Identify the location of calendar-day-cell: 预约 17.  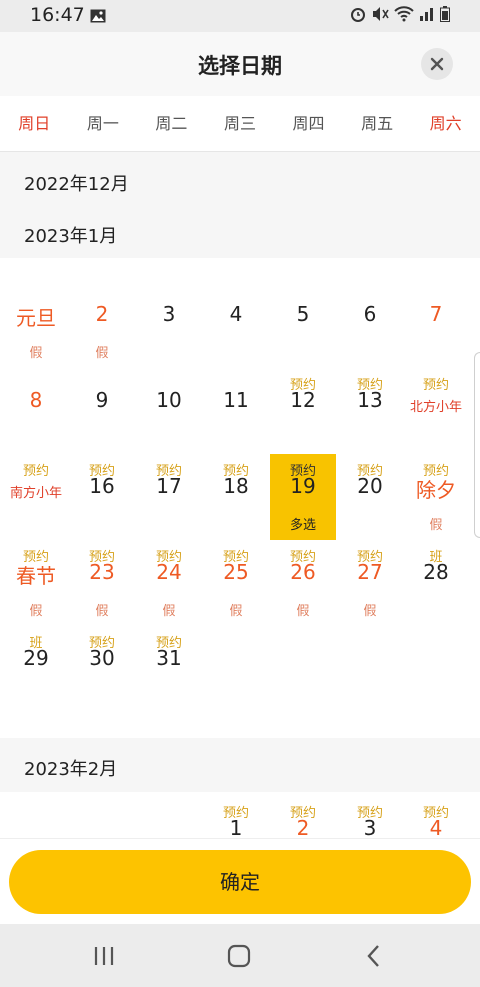
(169, 497).